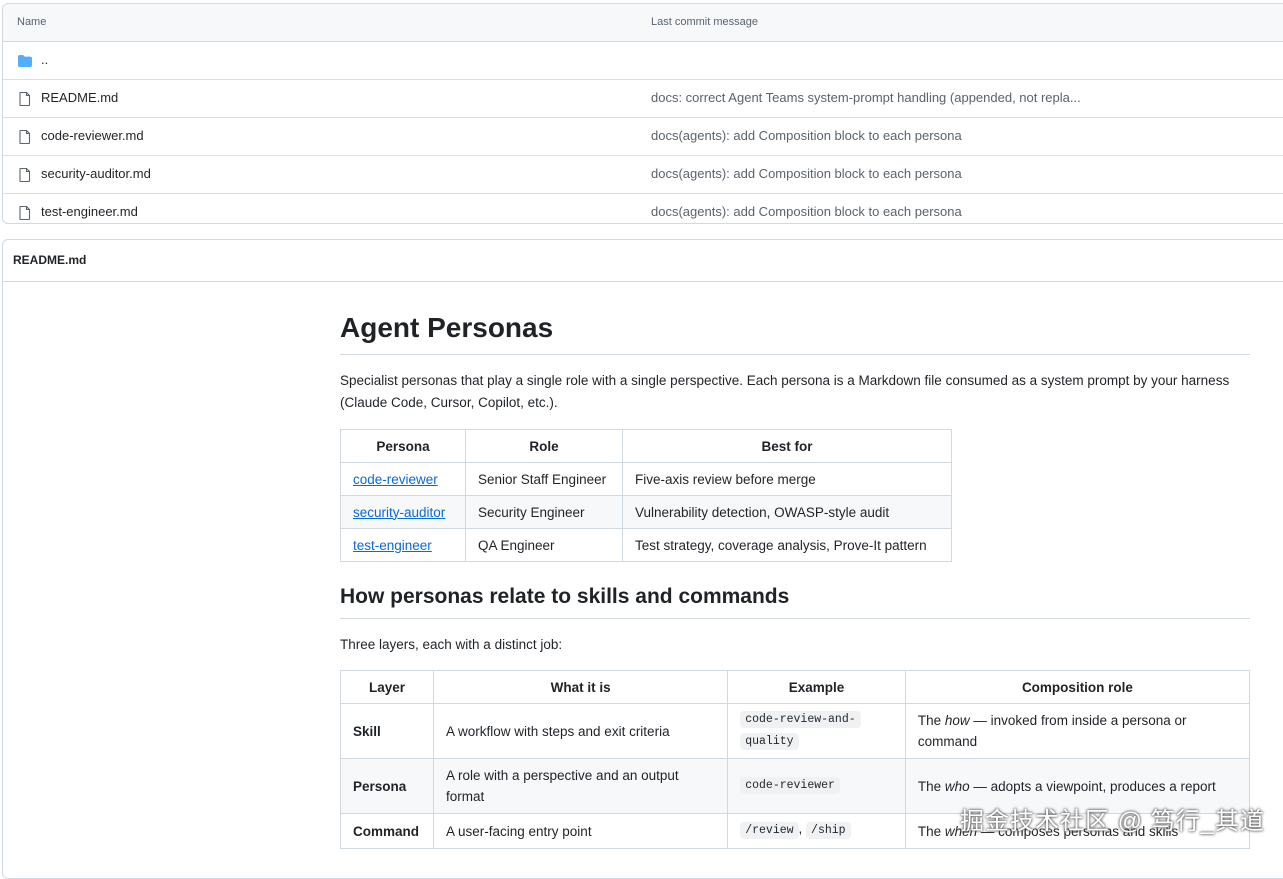 The image size is (1283, 879). I want to click on example-cell: code-reviewer, so click(816, 786).